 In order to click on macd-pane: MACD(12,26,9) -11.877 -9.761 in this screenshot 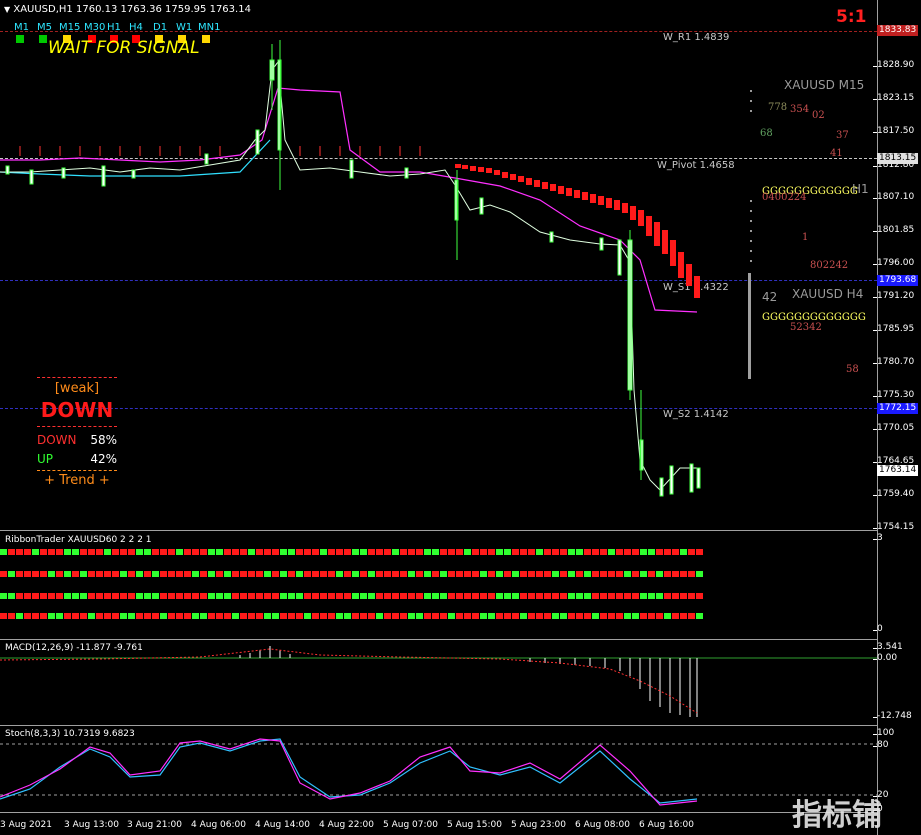, I will do `click(438, 682)`.